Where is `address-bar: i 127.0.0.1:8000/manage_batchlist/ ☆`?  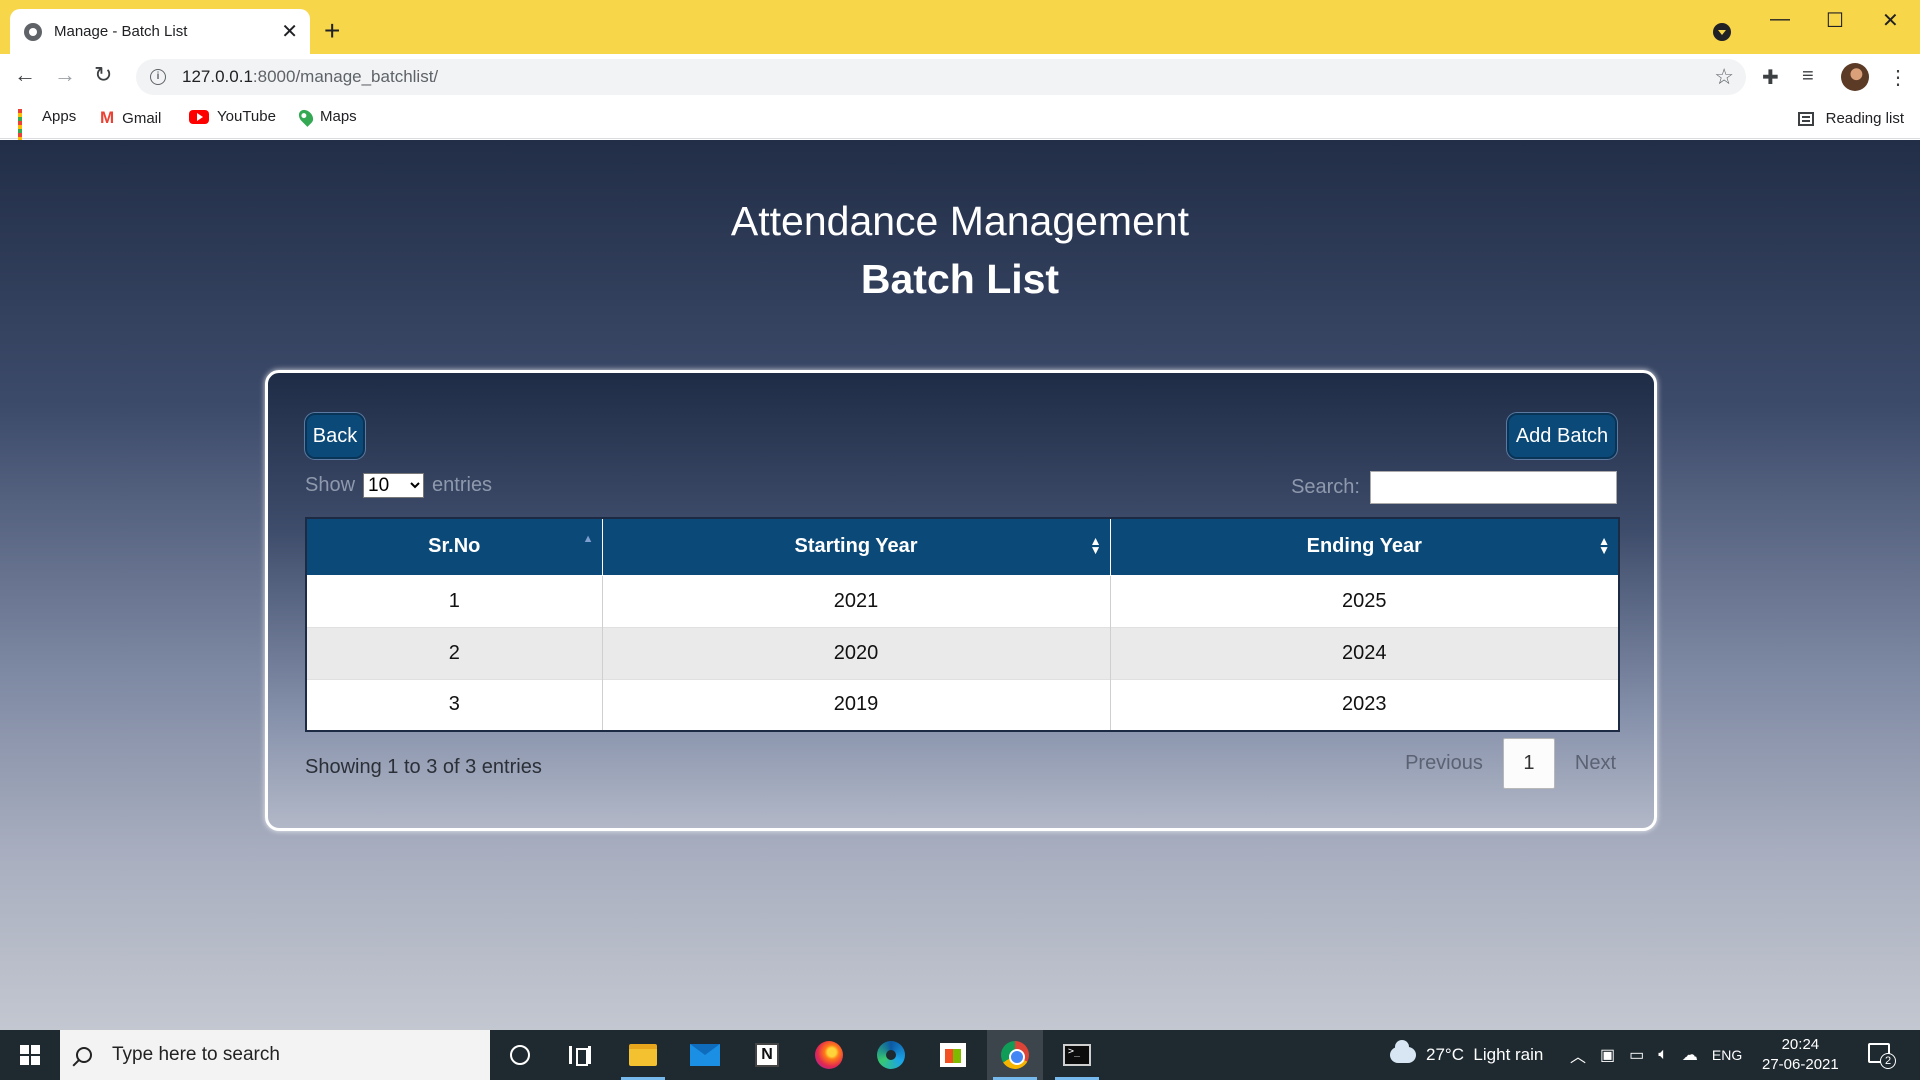
address-bar: i 127.0.0.1:8000/manage_batchlist/ ☆ is located at coordinates (941, 77).